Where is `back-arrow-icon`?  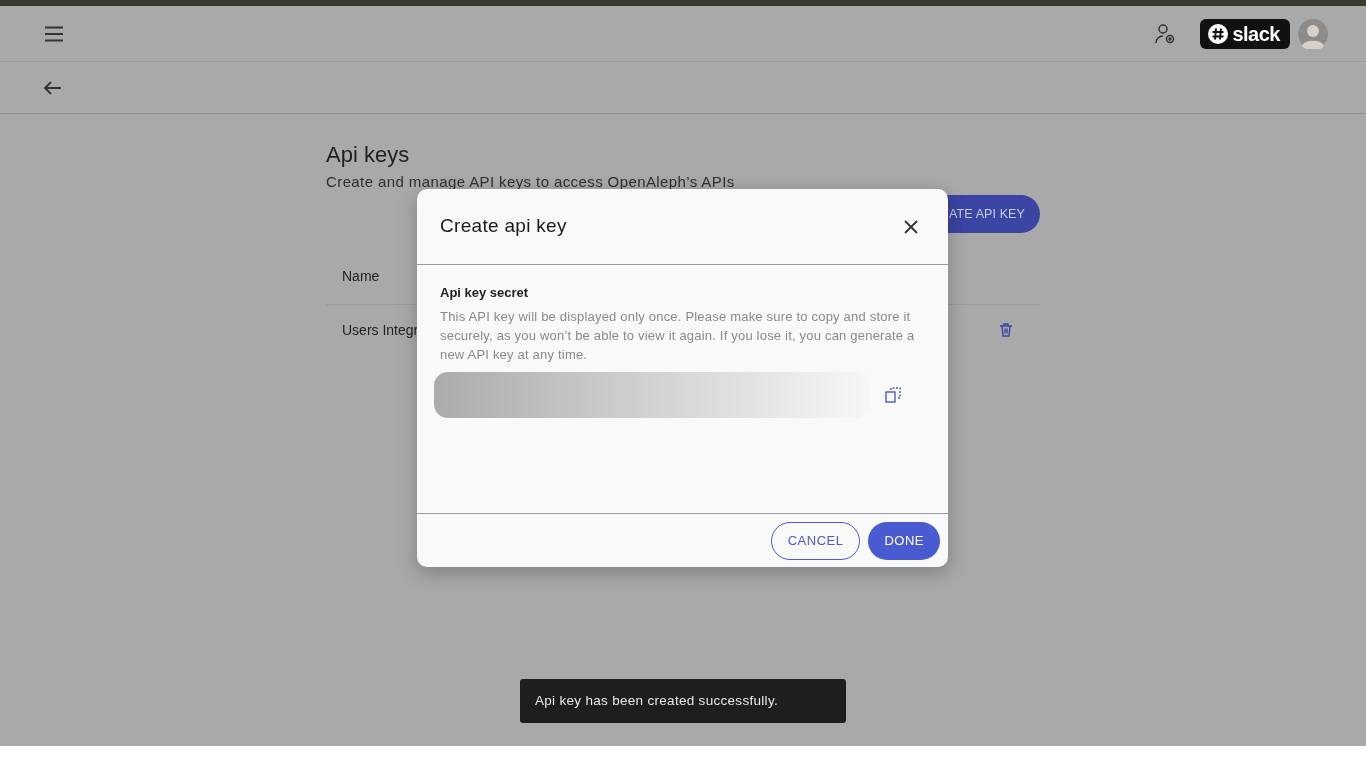
back-arrow-icon is located at coordinates (53, 87).